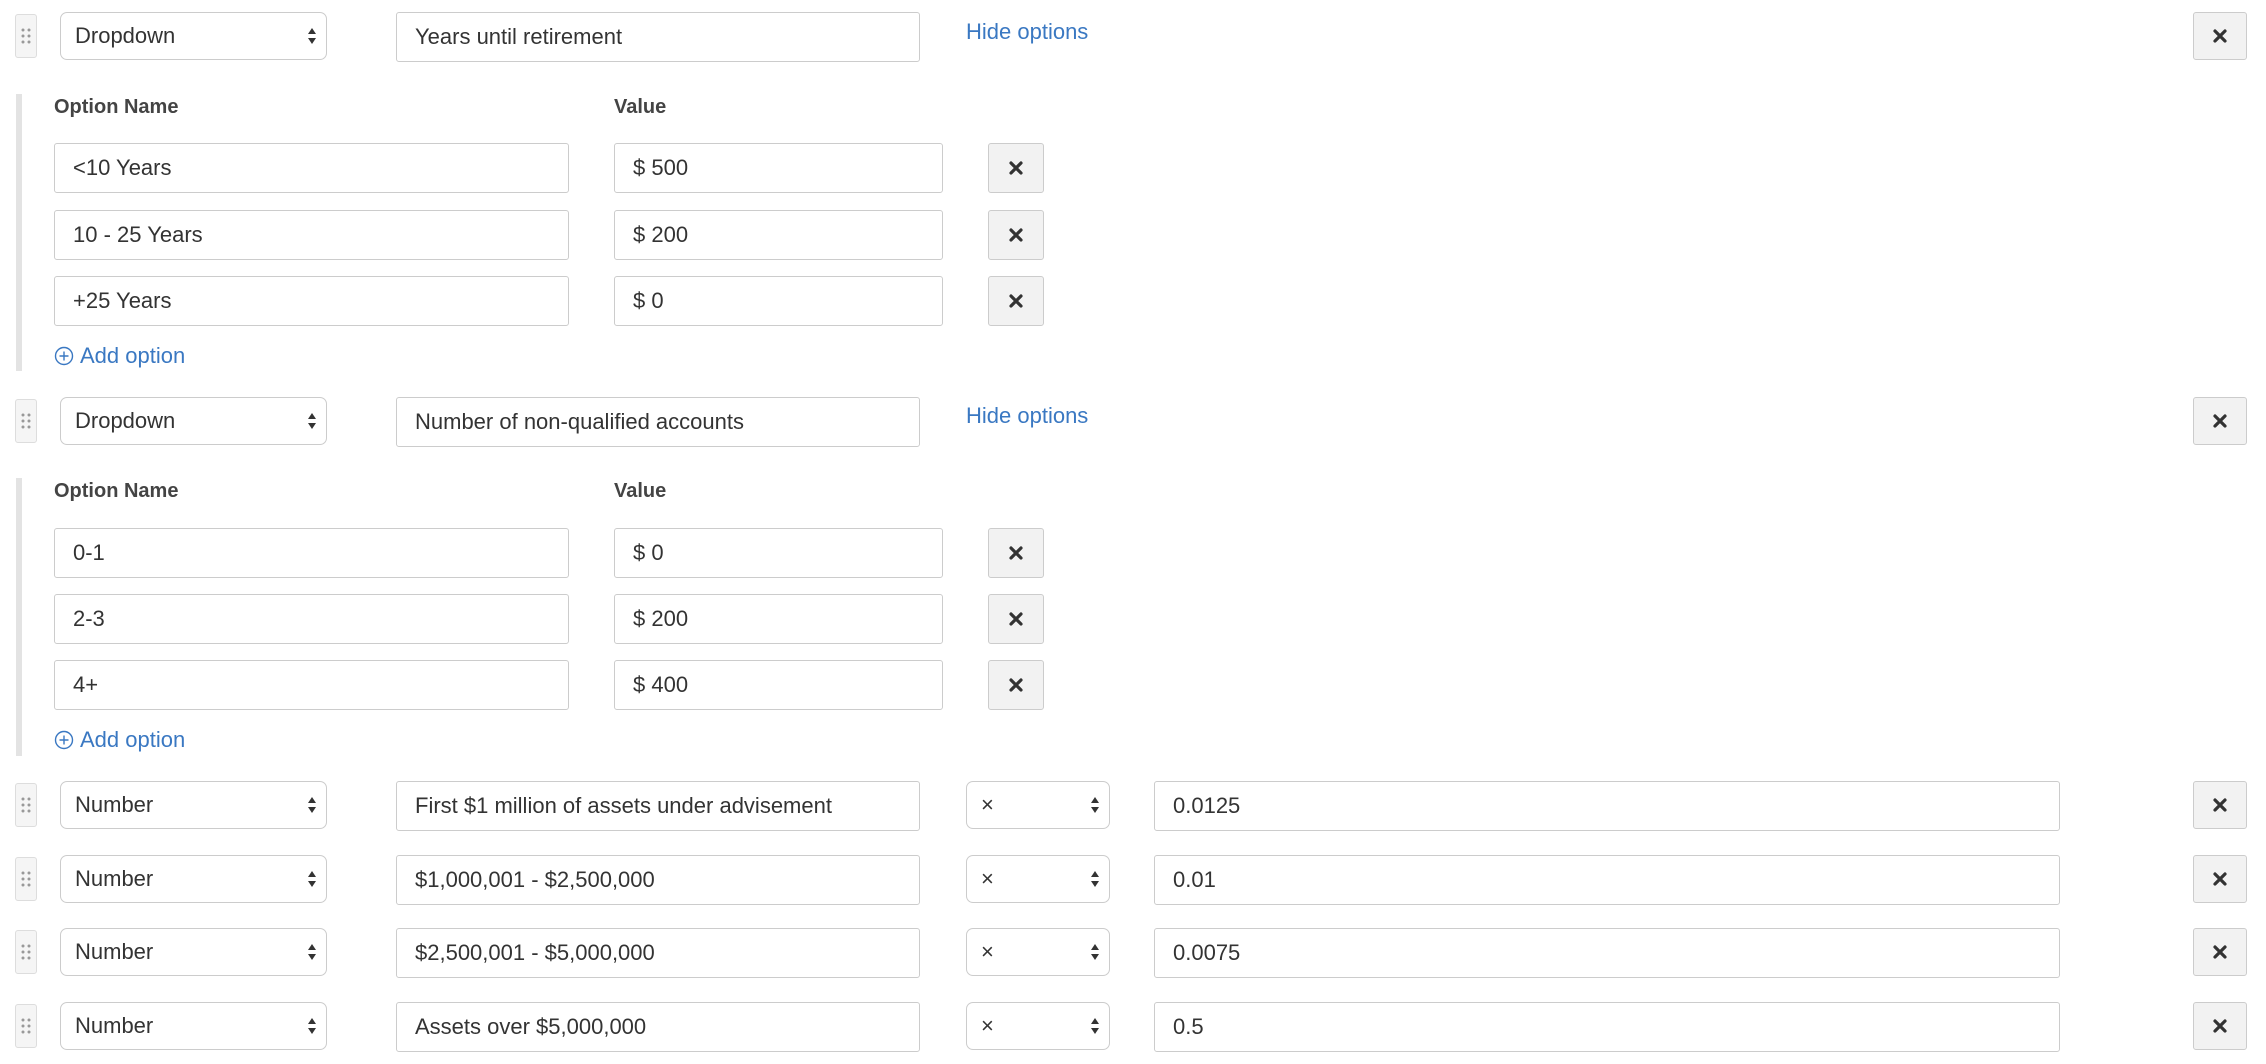 The height and width of the screenshot is (1064, 2266). I want to click on option-name-input: 10 - 25 Years, so click(311, 235).